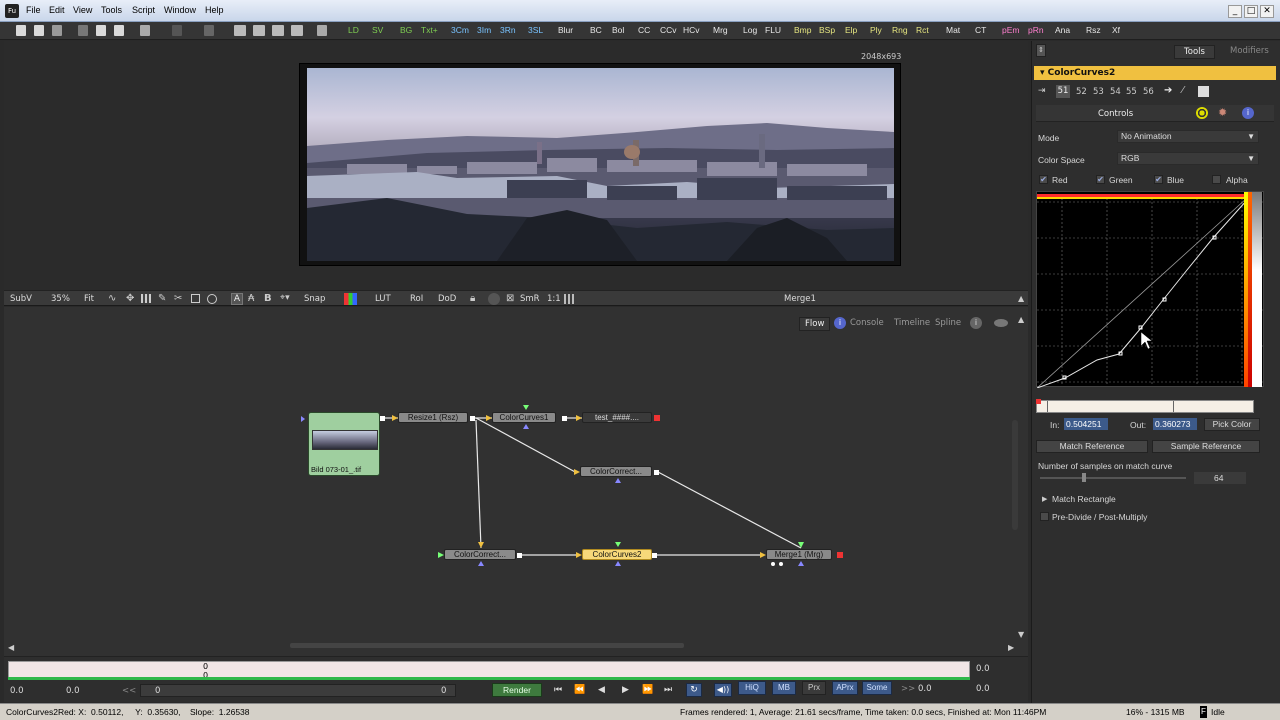 The width and height of the screenshot is (1280, 720). What do you see at coordinates (1251, 11) in the screenshot?
I see `maximize-button: □` at bounding box center [1251, 11].